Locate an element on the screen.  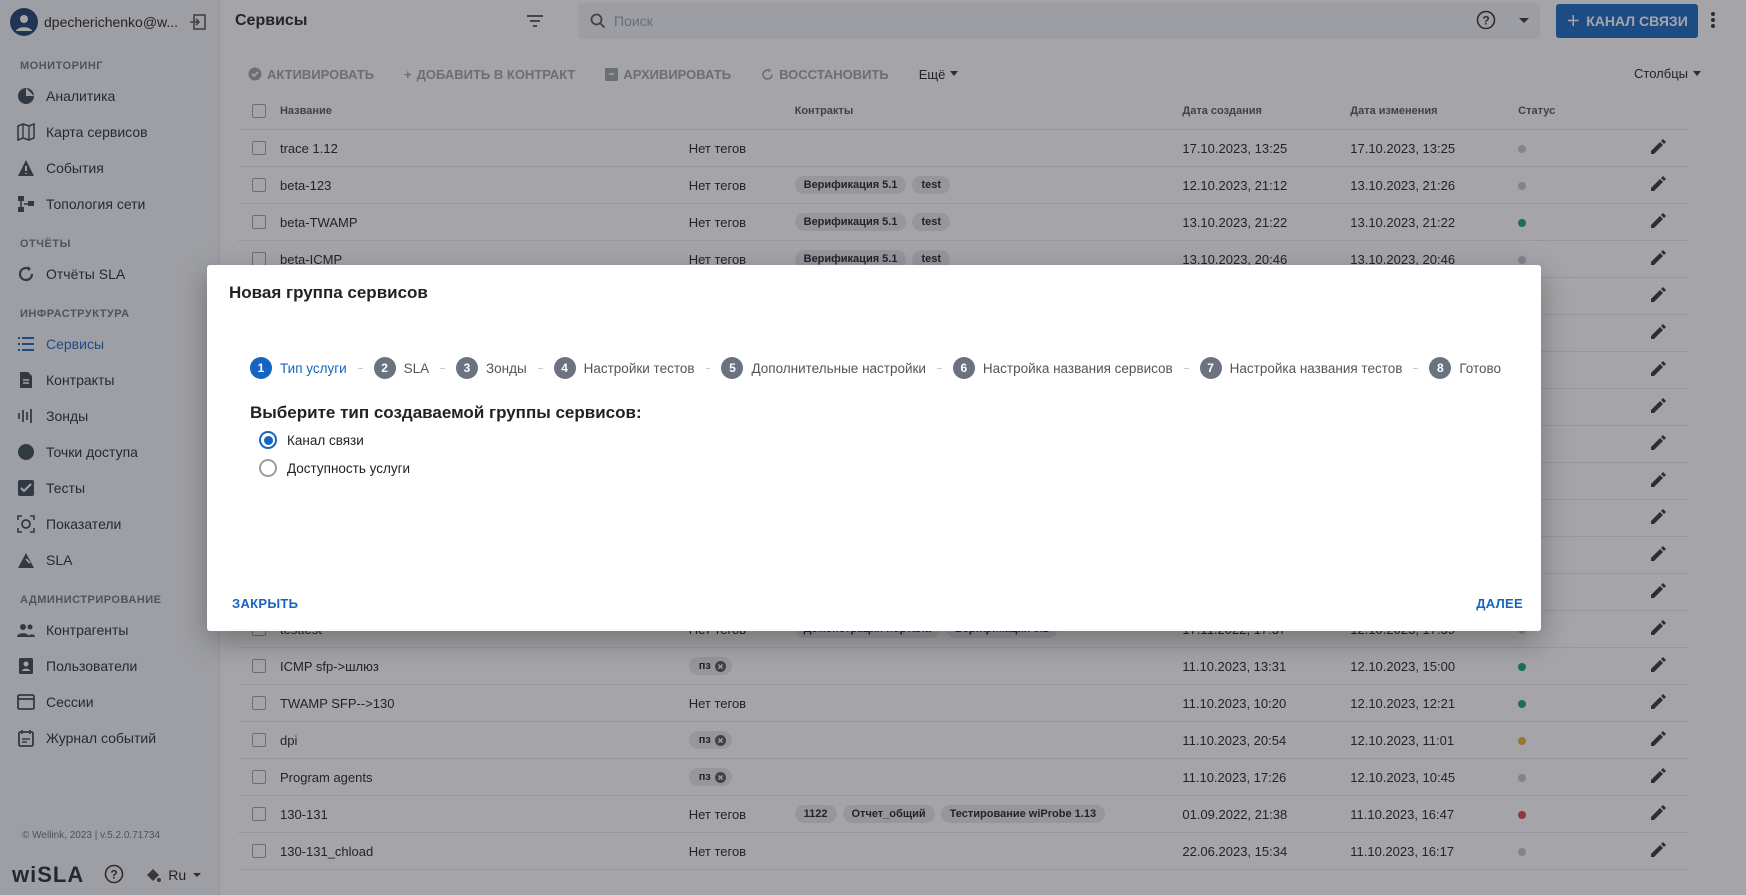
step-label: Настройка названия сервисов is located at coordinates (1077, 368).